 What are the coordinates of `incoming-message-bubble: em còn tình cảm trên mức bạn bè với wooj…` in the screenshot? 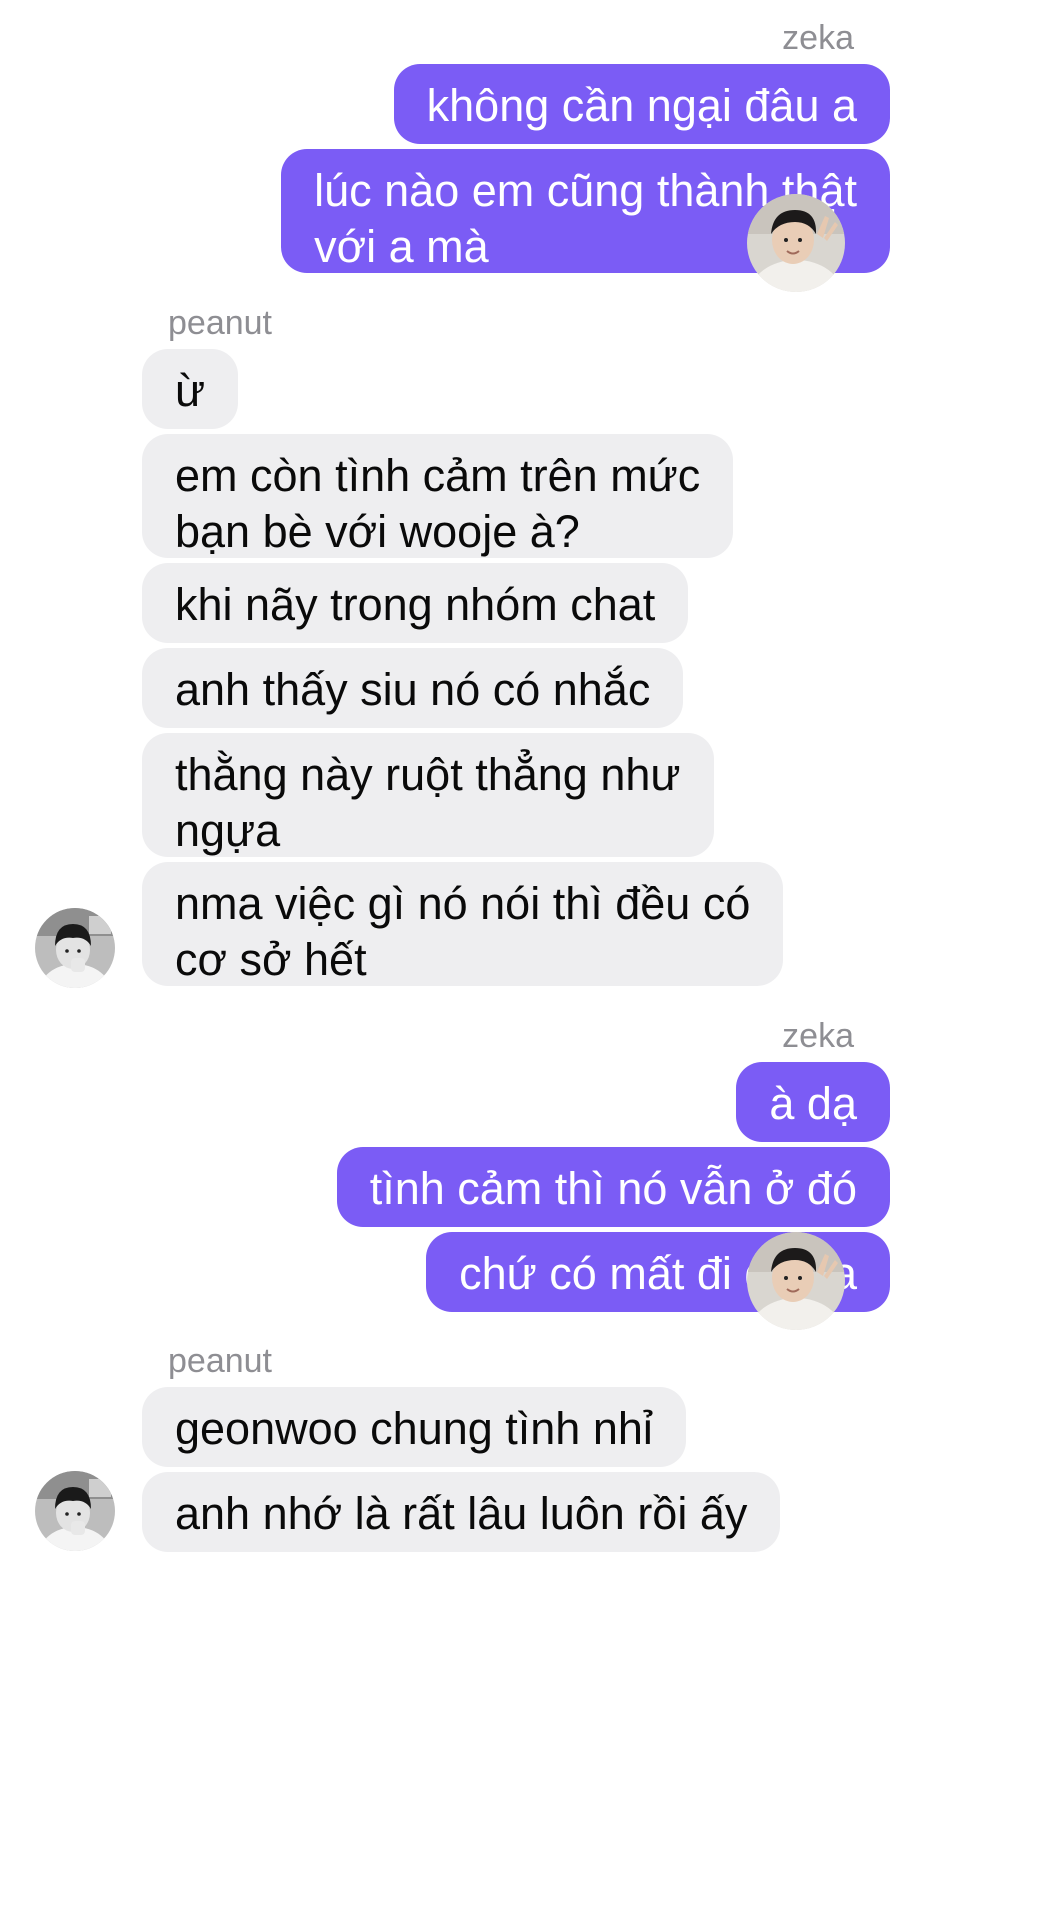 It's located at (438, 496).